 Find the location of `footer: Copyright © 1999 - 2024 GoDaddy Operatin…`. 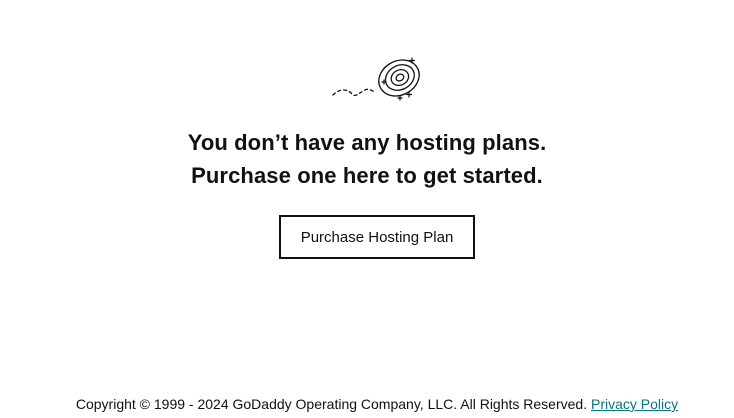

footer: Copyright © 1999 - 2024 GoDaddy Operatin… is located at coordinates (367, 404).